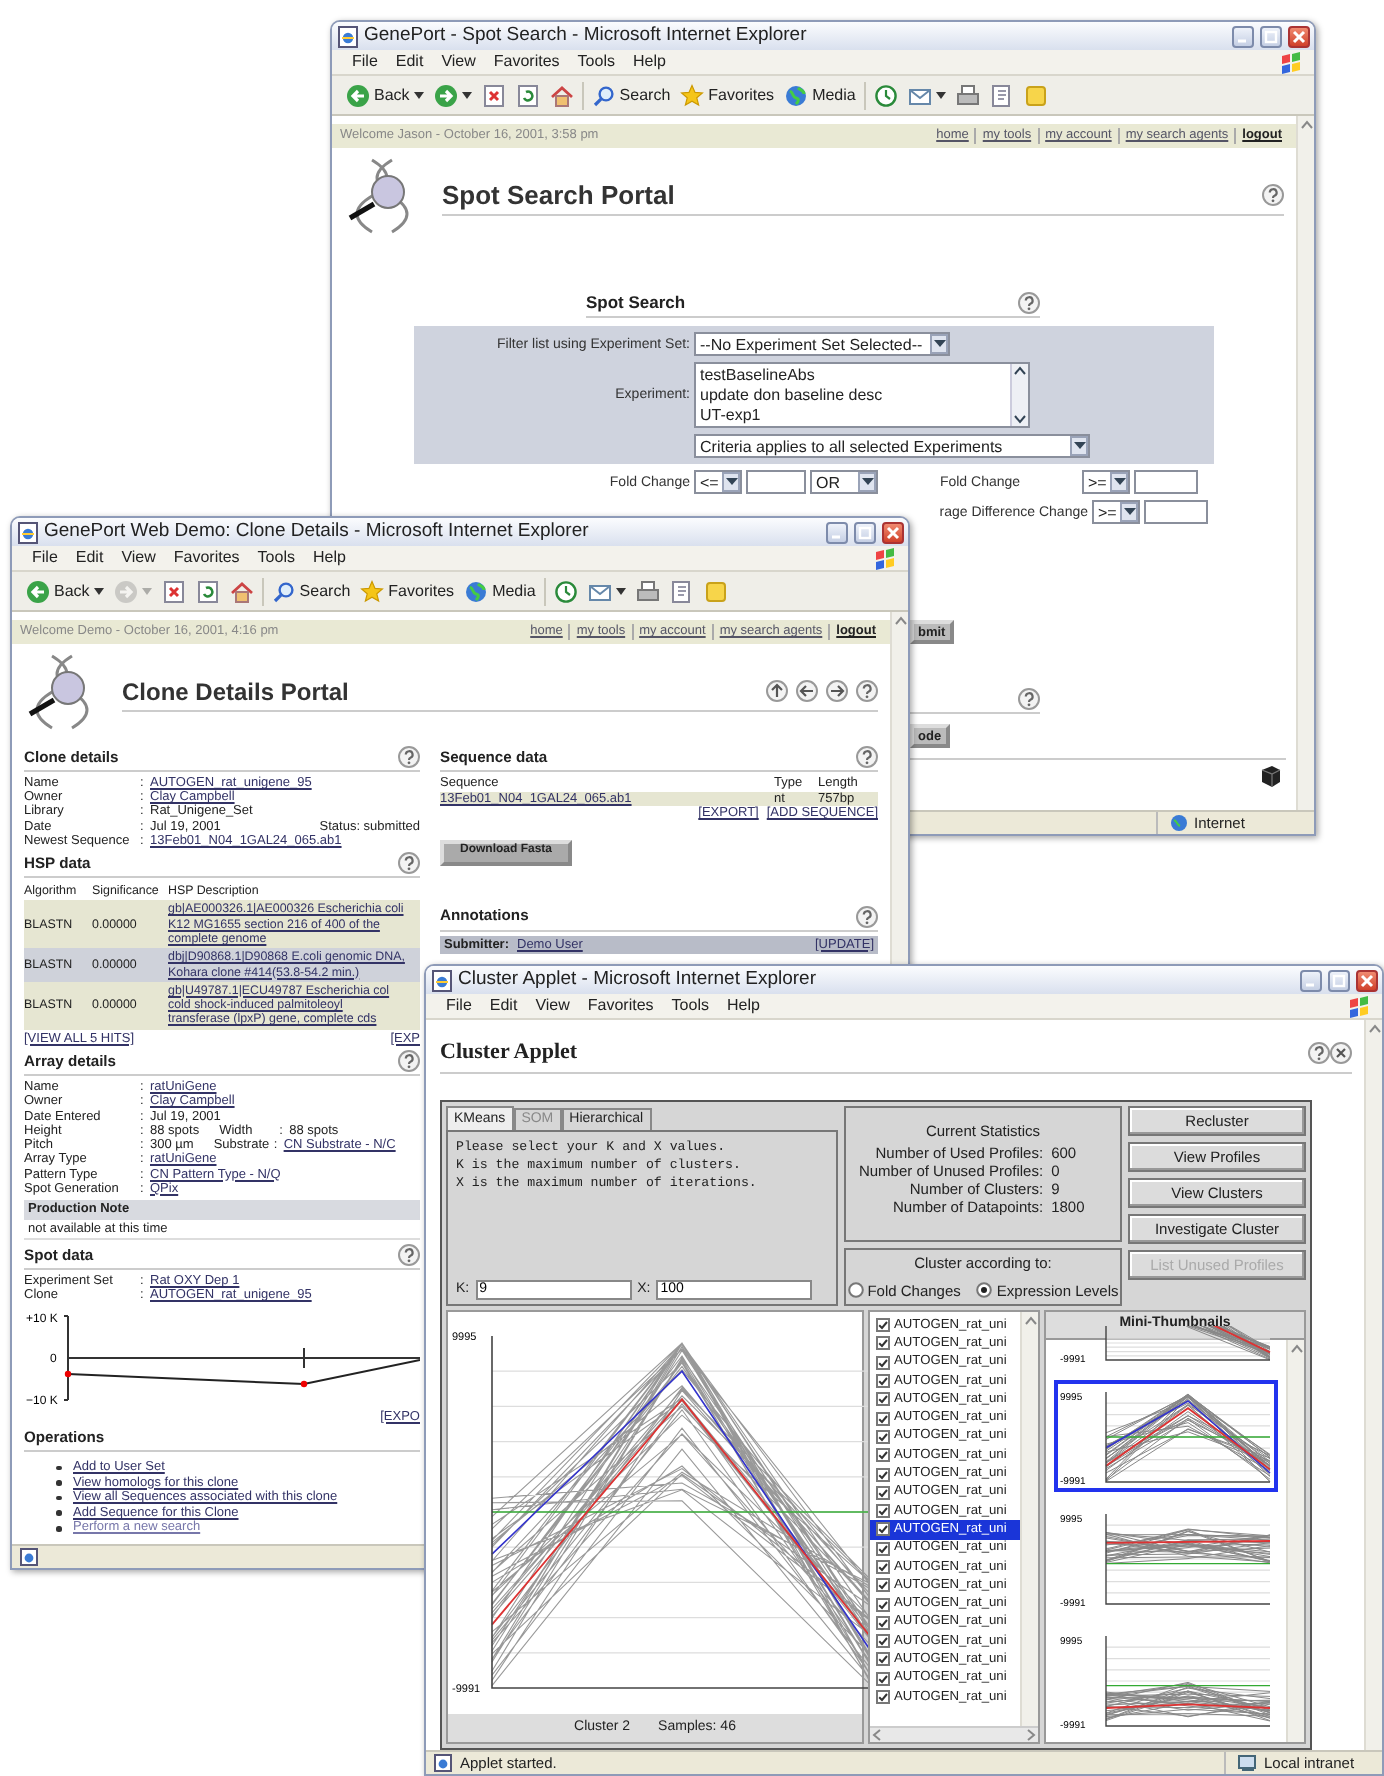 The image size is (1384, 1776). What do you see at coordinates (565, 591) in the screenshot?
I see `history-icon` at bounding box center [565, 591].